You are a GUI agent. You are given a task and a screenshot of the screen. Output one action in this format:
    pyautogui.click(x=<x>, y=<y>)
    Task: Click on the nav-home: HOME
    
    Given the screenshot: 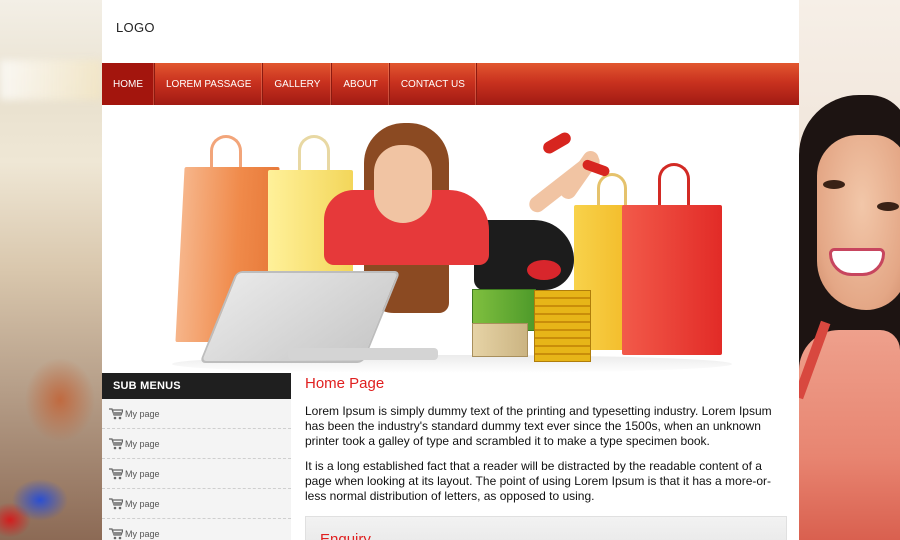 What is the action you would take?
    pyautogui.click(x=128, y=84)
    